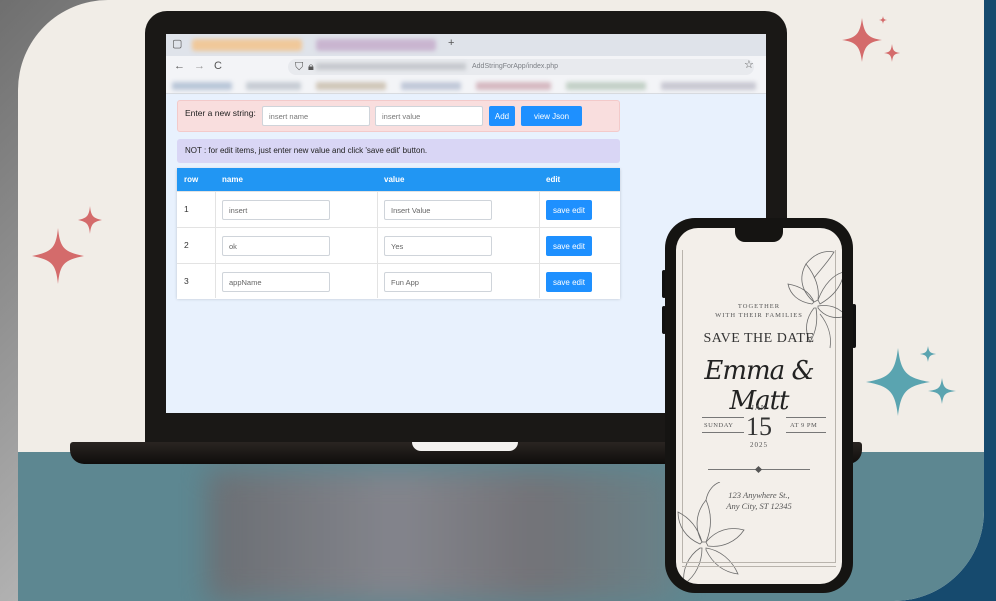 This screenshot has height=601, width=996. I want to click on blurred-reflection, so click(443, 535).